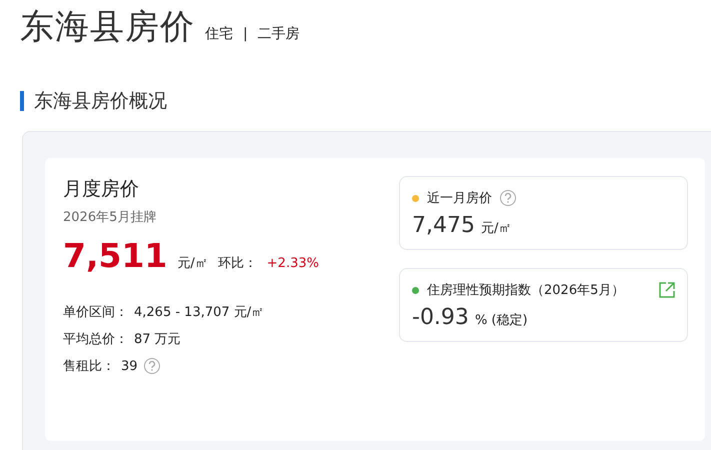 The width and height of the screenshot is (711, 450). Describe the element at coordinates (89, 366) in the screenshot. I see `detail-label: 售租比：` at that location.